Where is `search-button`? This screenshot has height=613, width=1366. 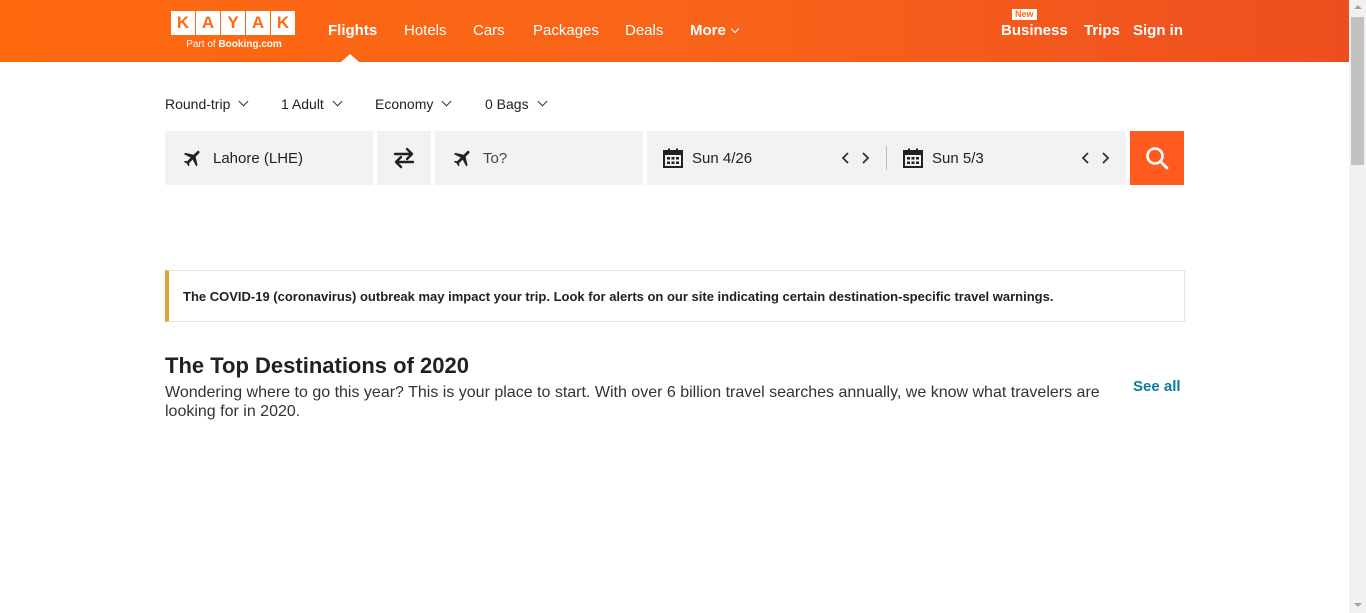 search-button is located at coordinates (1157, 158).